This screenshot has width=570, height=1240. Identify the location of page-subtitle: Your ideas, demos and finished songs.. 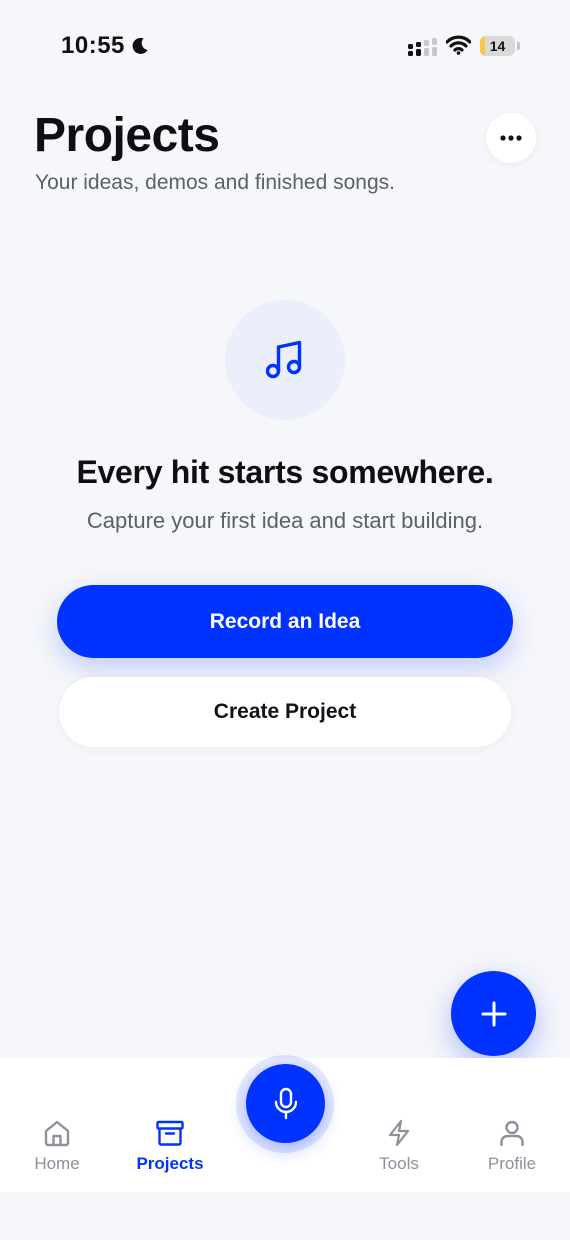
(215, 182).